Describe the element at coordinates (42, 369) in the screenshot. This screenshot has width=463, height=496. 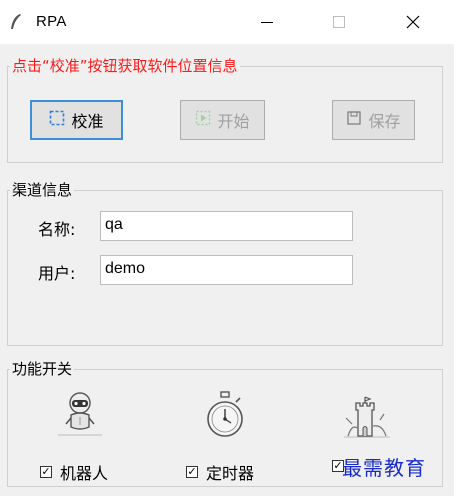
I see `feature-switch-title: 功能开关` at that location.